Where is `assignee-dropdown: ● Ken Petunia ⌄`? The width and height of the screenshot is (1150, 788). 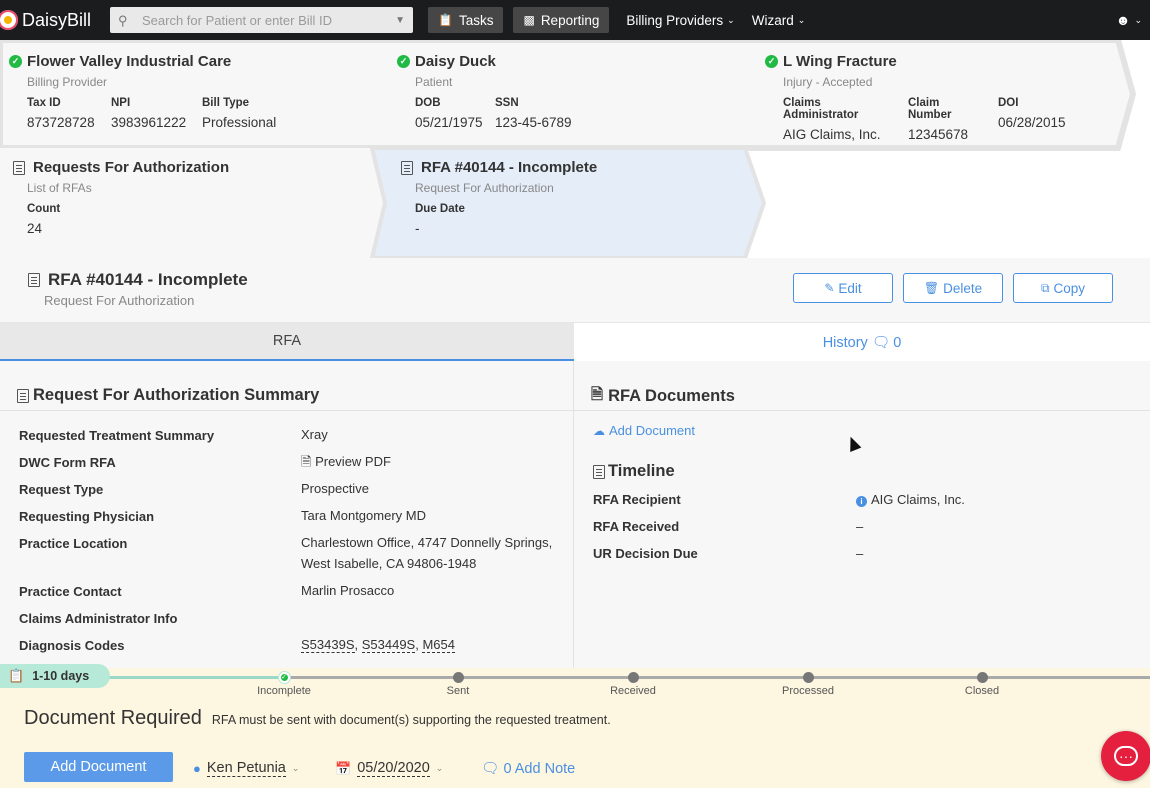 assignee-dropdown: ● Ken Petunia ⌄ is located at coordinates (246, 768).